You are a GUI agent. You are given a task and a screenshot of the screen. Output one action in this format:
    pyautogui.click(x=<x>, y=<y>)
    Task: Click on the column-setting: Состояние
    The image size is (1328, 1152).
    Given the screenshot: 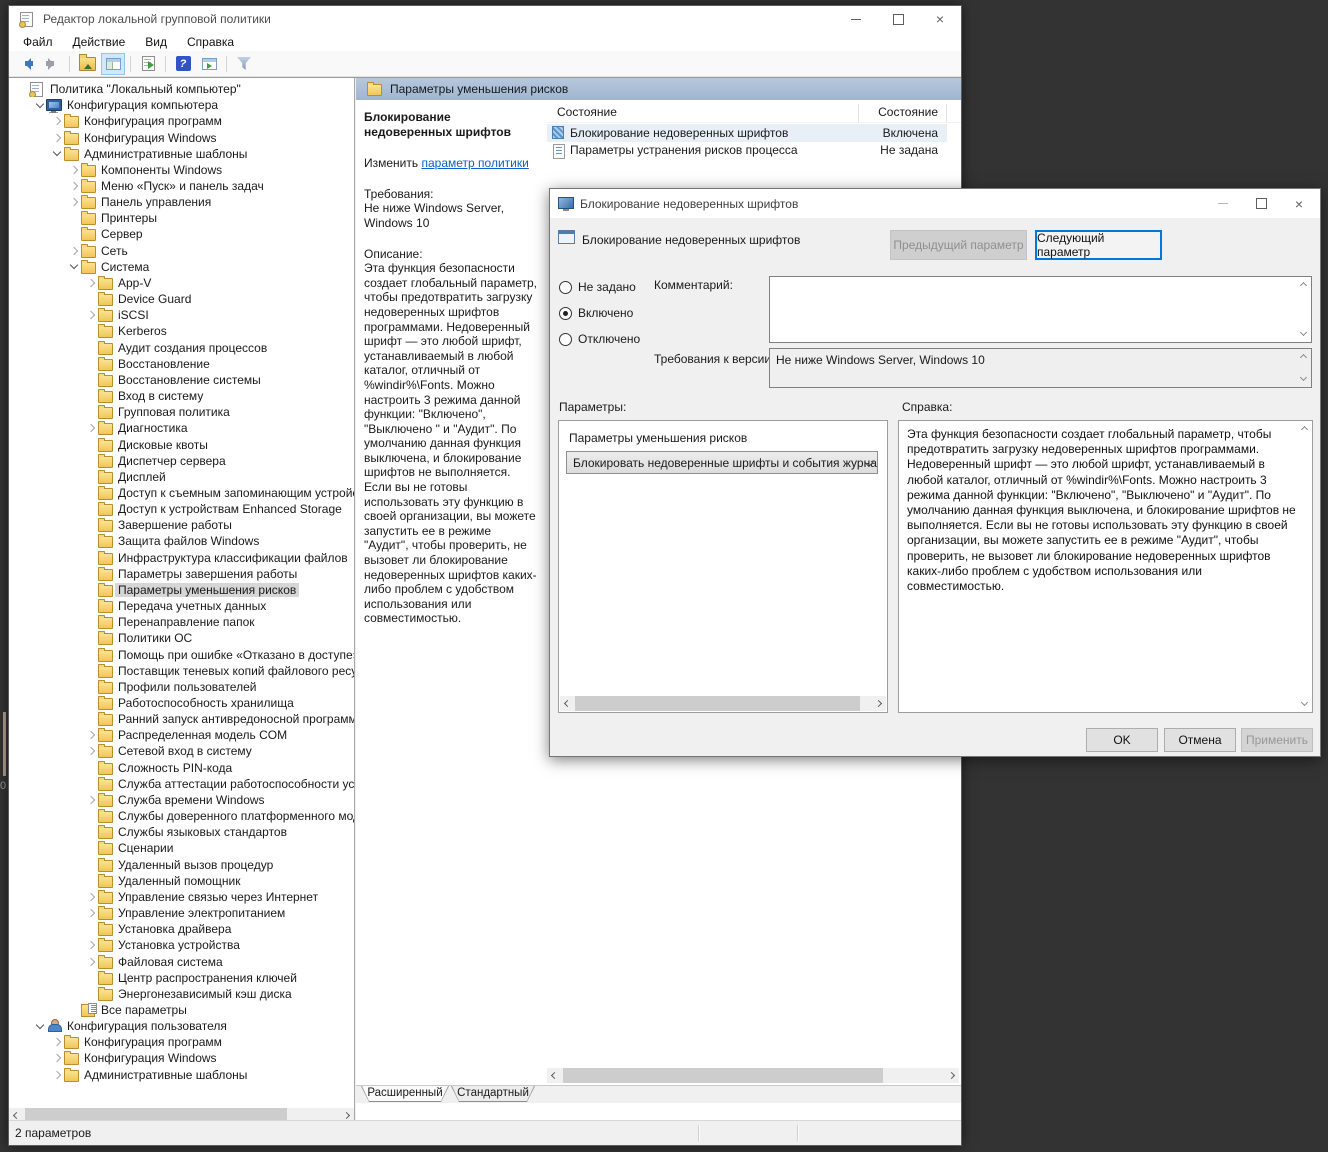 What is the action you would take?
    pyautogui.click(x=587, y=112)
    